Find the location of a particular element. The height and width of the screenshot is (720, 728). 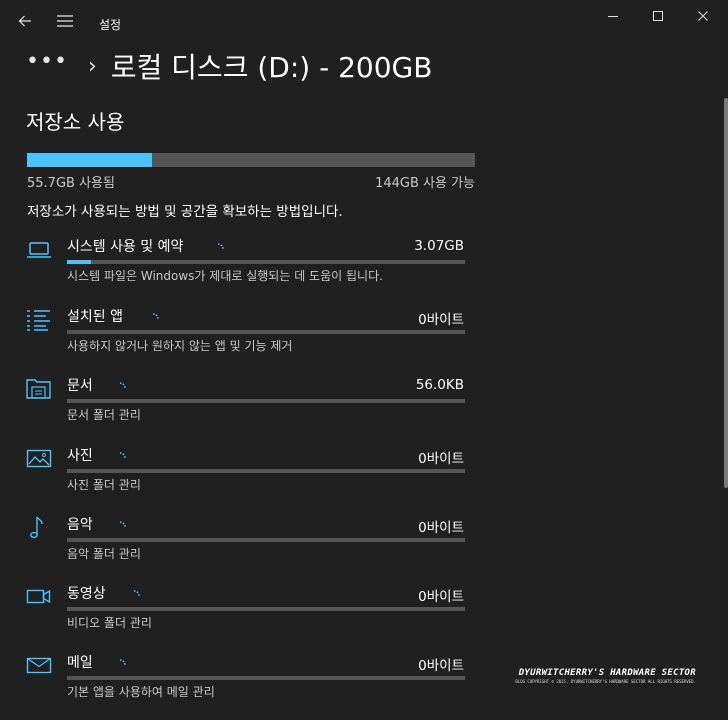

used-space-label: 55.7GB 사용됨 is located at coordinates (71, 183).